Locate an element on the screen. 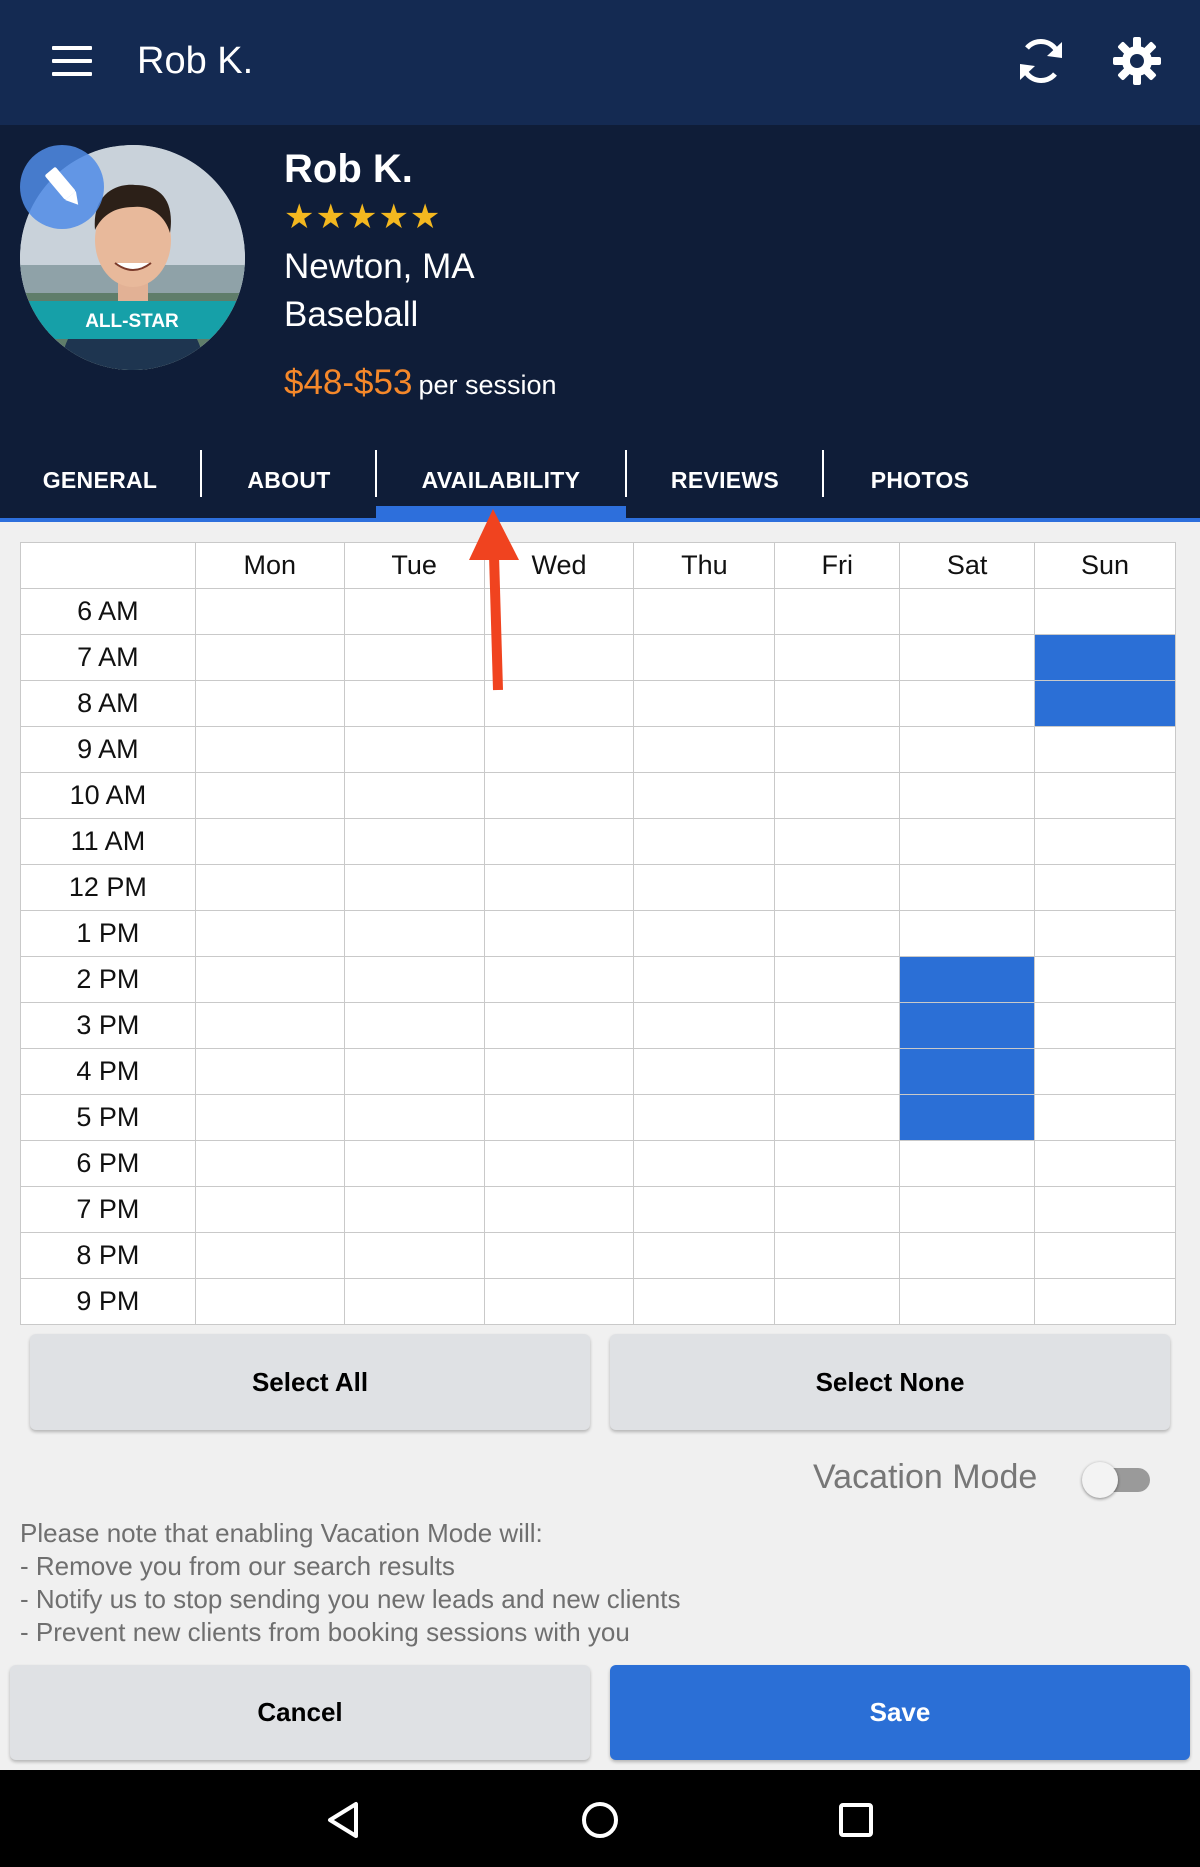 This screenshot has height=1867, width=1200. gear-icon is located at coordinates (1137, 61).